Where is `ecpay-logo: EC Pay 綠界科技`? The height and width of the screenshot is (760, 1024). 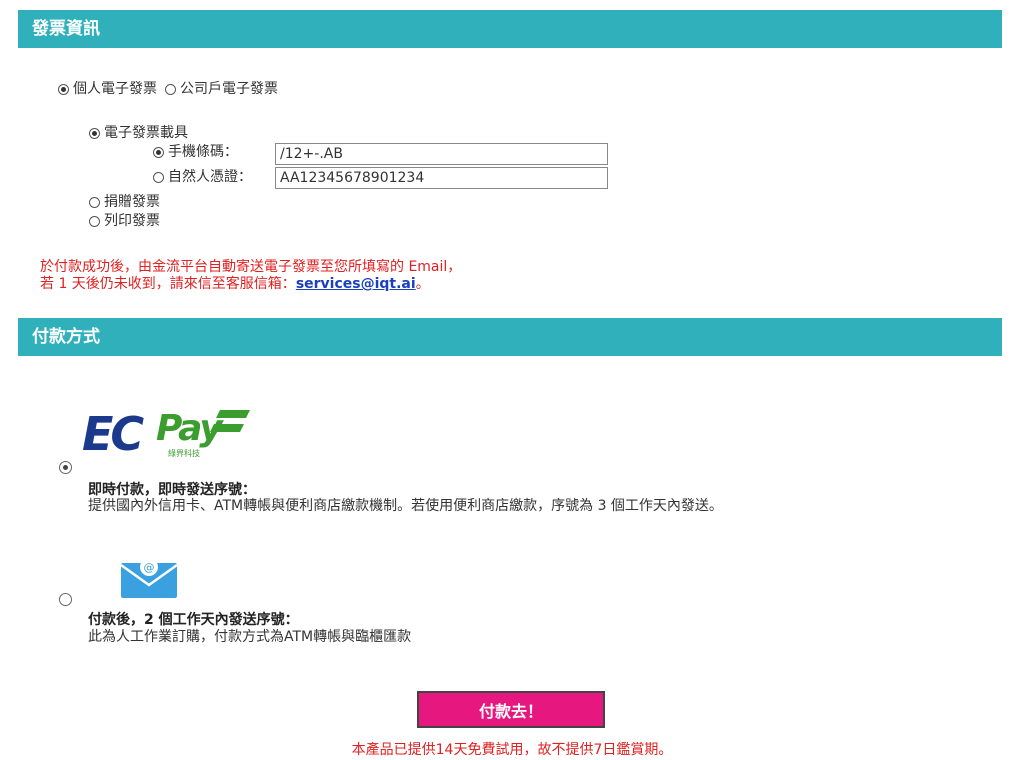 ecpay-logo: EC Pay 綠界科技 is located at coordinates (167, 431).